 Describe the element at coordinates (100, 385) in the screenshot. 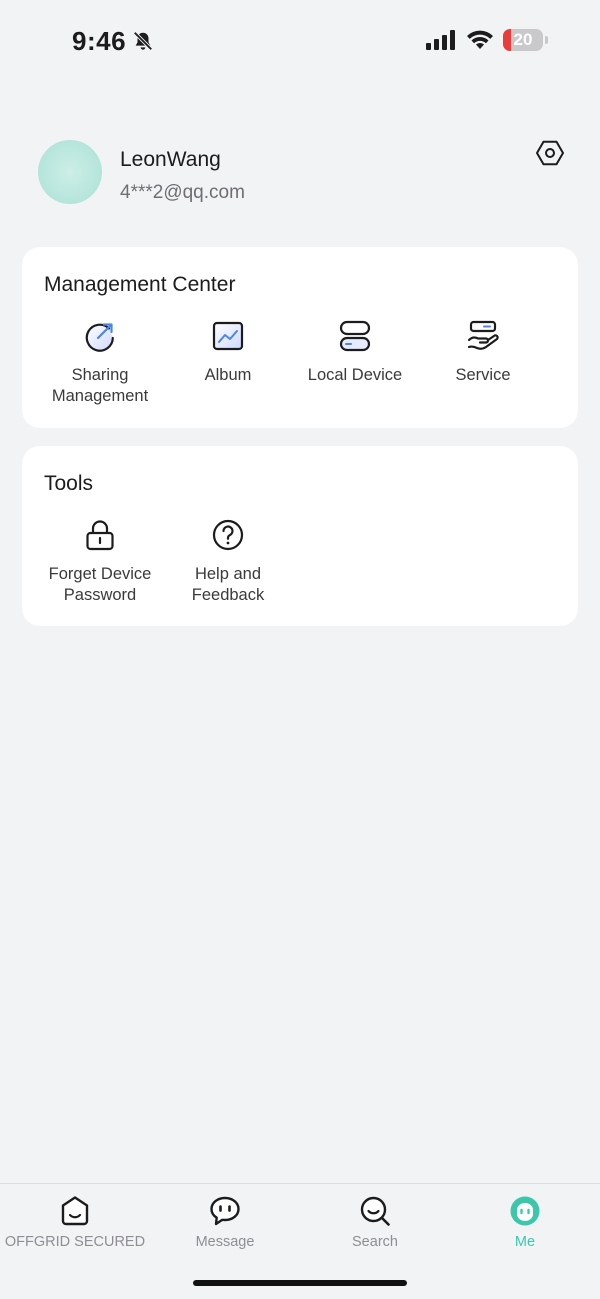

I see `sharing-management-label: Sharing Management` at that location.